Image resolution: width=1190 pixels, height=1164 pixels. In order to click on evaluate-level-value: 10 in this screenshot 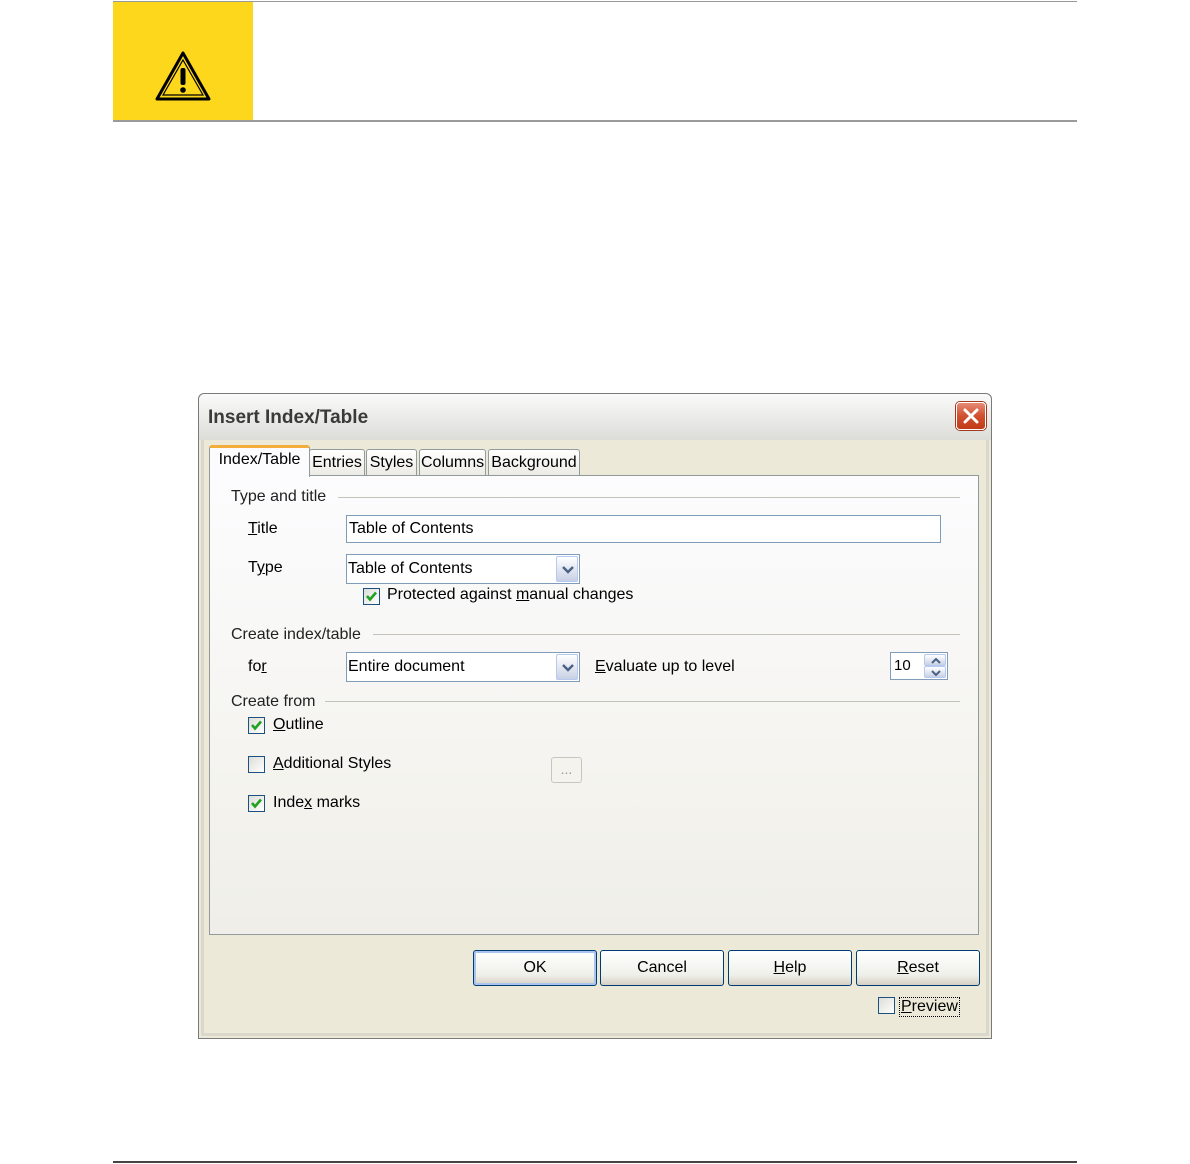, I will do `click(902, 665)`.